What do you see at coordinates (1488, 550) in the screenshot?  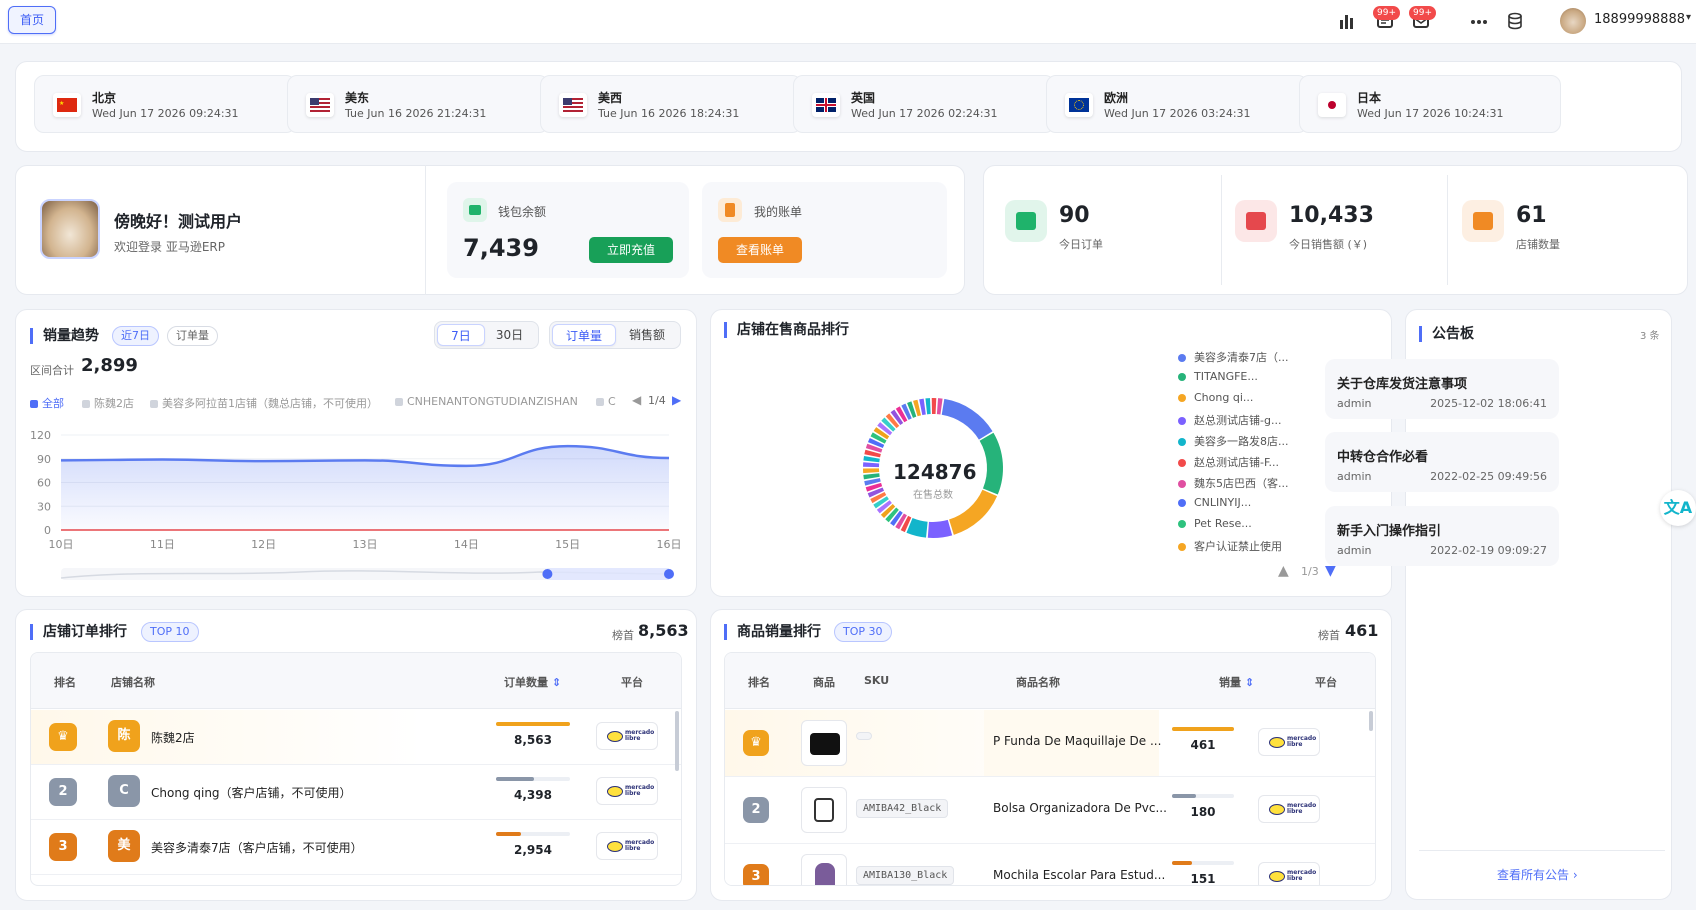 I see `notice-date: 2022-02-19 09:09:27` at bounding box center [1488, 550].